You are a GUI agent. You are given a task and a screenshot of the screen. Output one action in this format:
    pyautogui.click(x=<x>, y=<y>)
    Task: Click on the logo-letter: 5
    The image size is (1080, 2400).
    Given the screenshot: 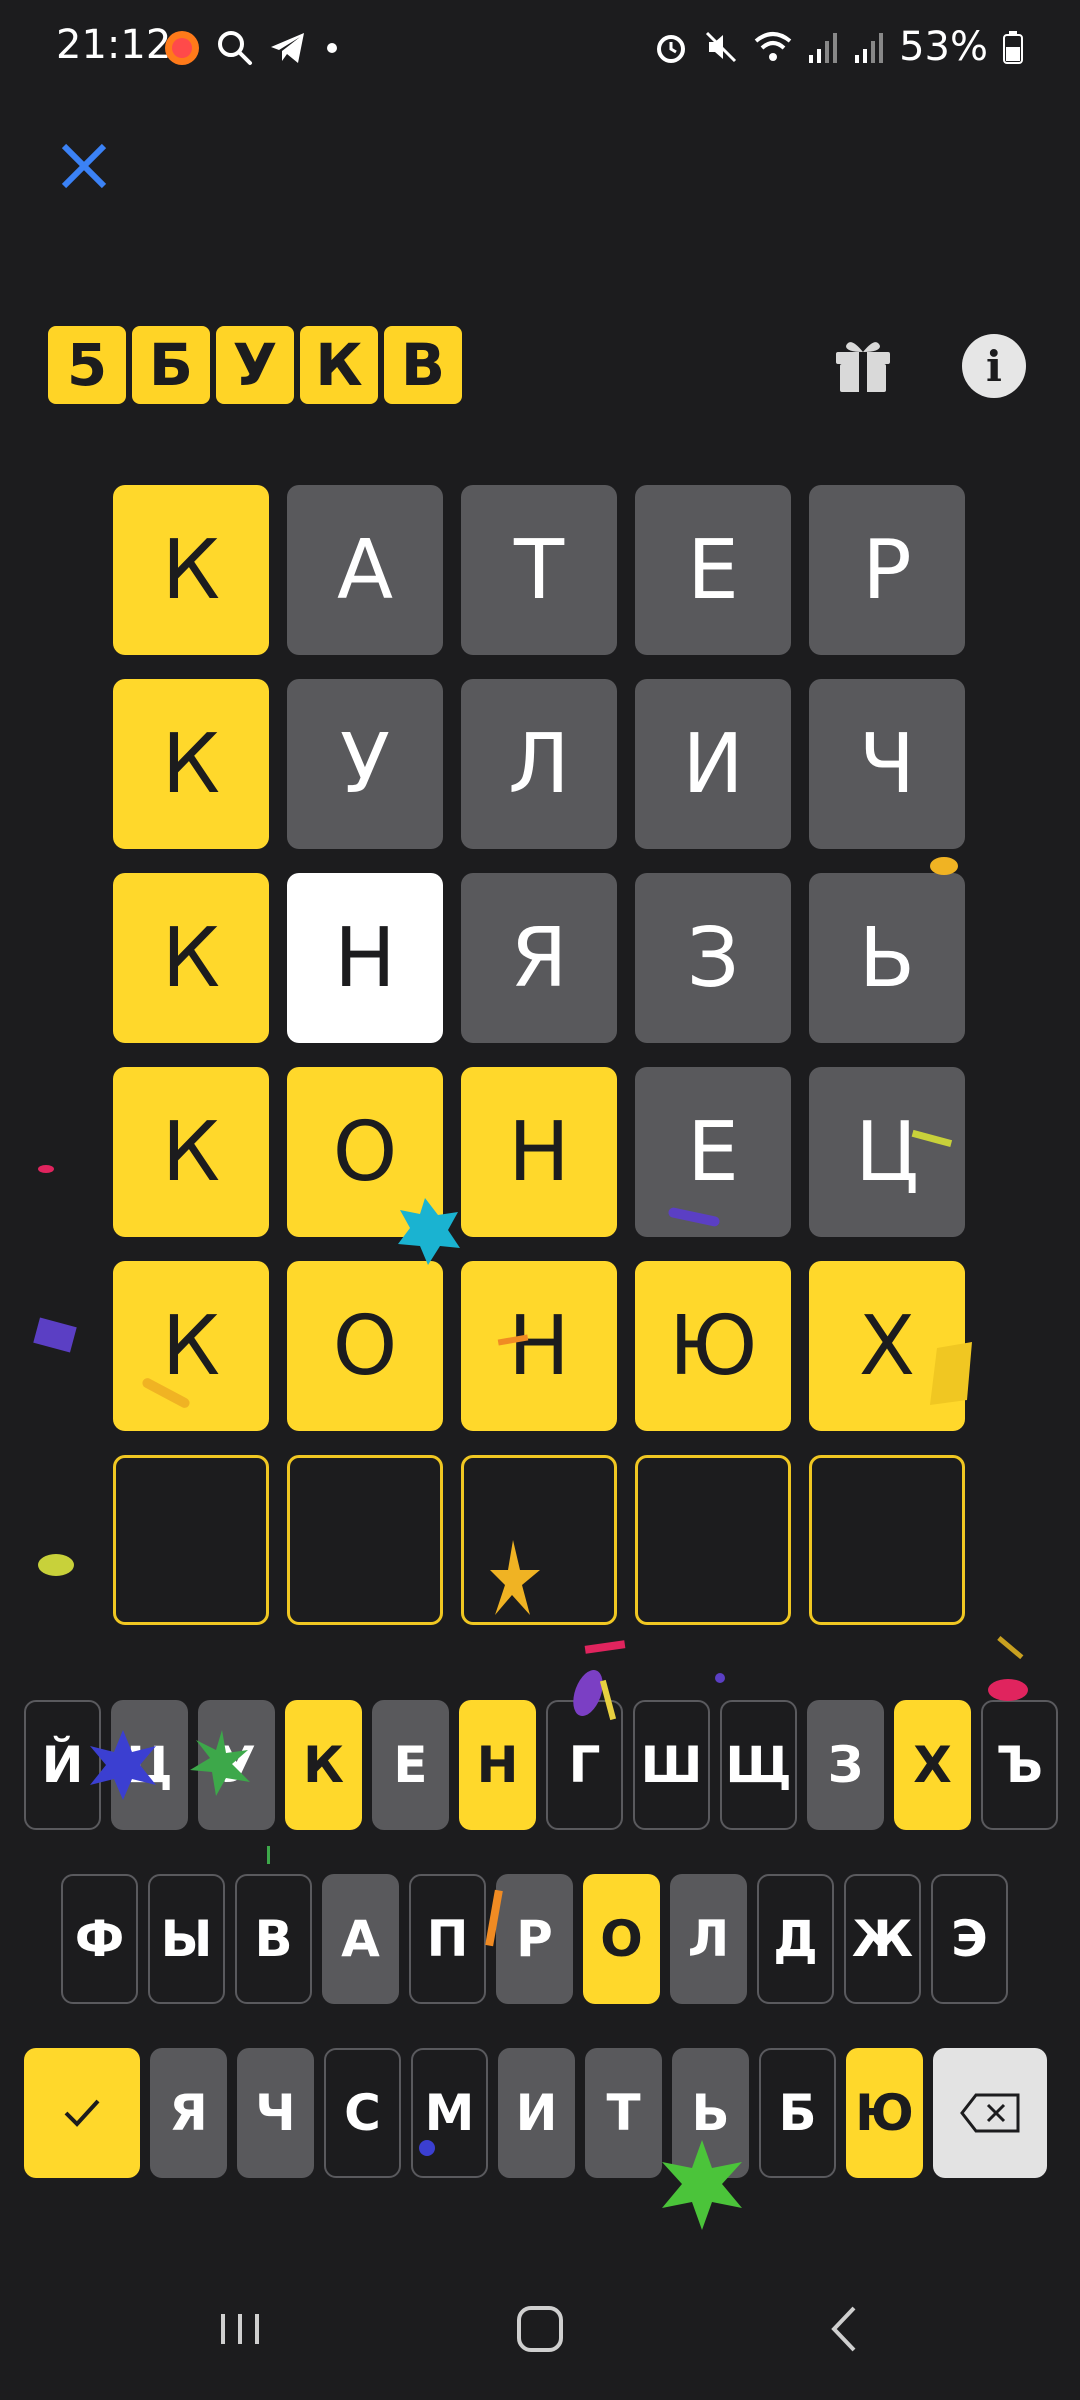 What is the action you would take?
    pyautogui.click(x=87, y=365)
    